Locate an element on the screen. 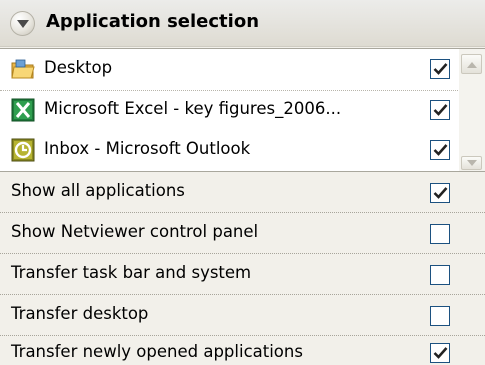 The image size is (485, 365). panel-title: Application selection is located at coordinates (153, 21).